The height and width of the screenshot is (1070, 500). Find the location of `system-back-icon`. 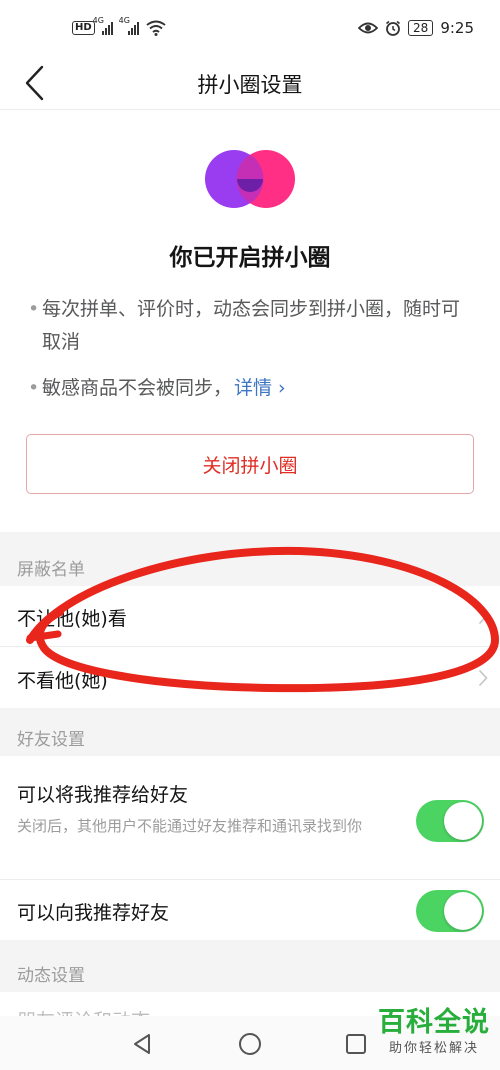

system-back-icon is located at coordinates (142, 1044).